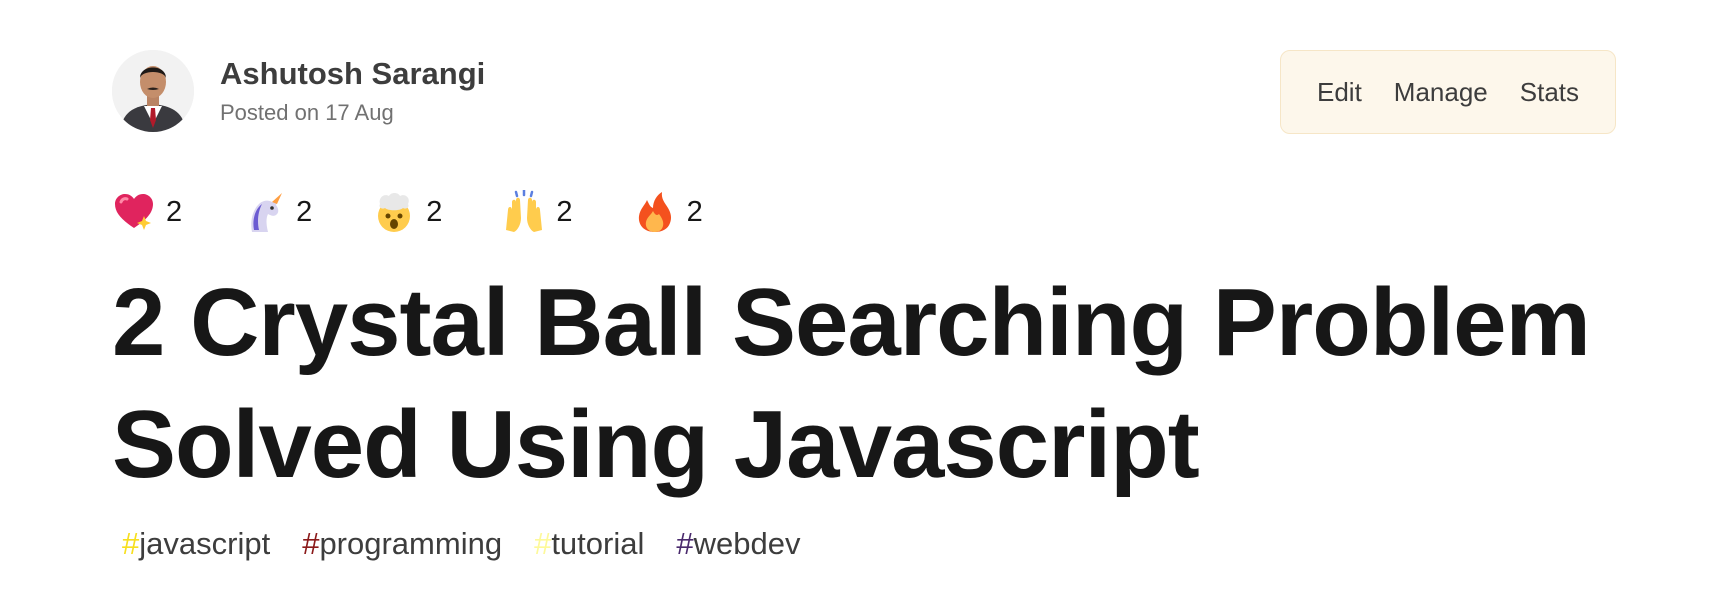 Image resolution: width=1736 pixels, height=596 pixels. I want to click on author-actions: Edit Manage Stats, so click(1448, 92).